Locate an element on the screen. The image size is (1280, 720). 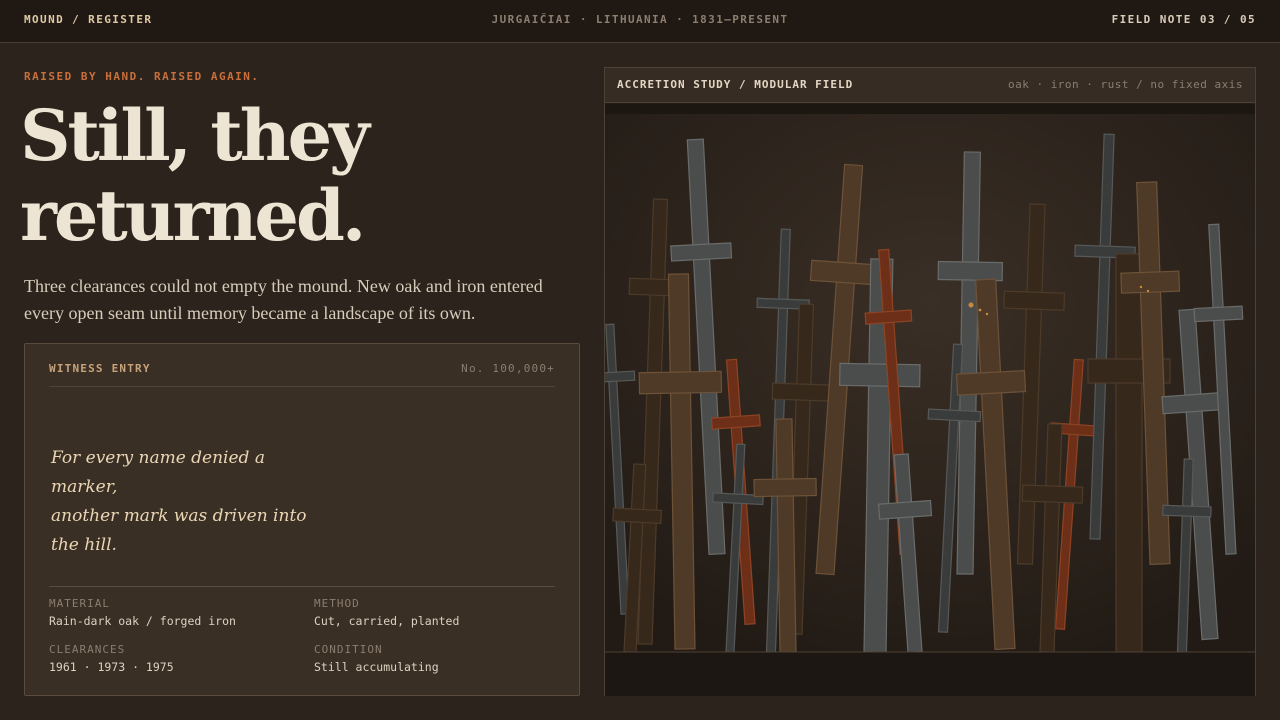
method-label: METHOD is located at coordinates (337, 603).